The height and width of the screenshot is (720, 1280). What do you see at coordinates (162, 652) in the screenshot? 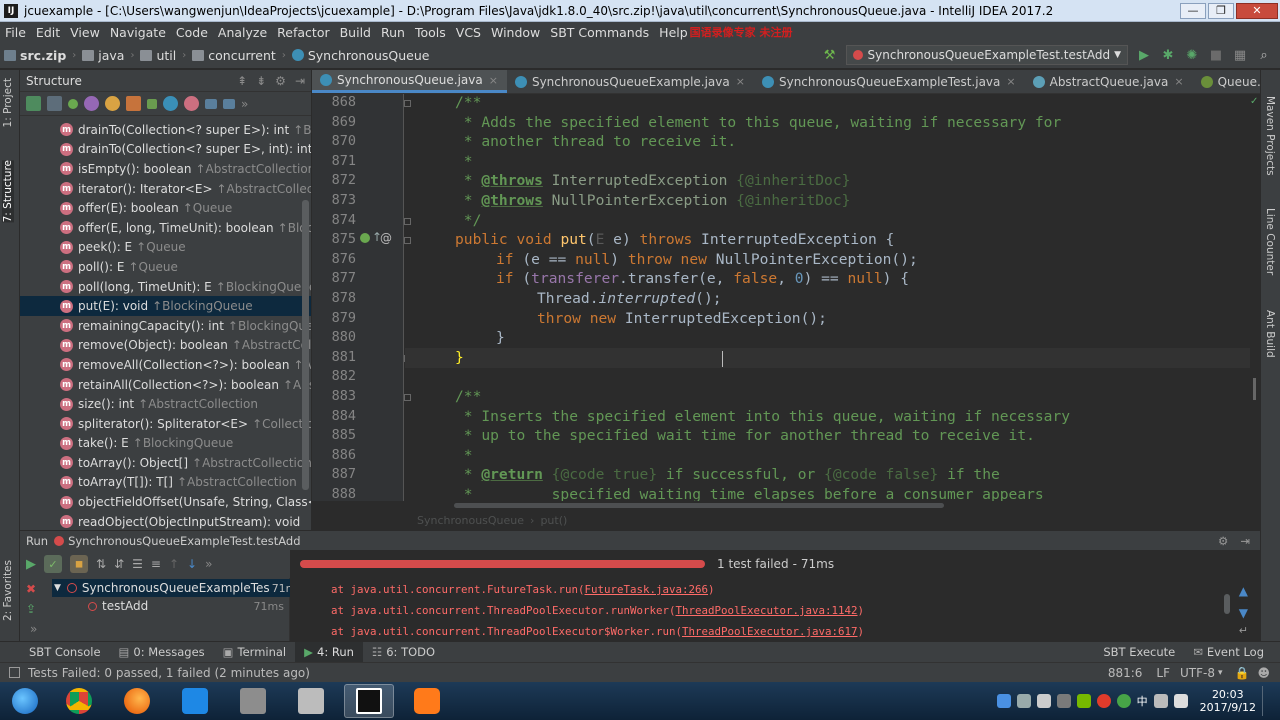
I see `tool-tab-messages: ▤ 0: Messages` at bounding box center [162, 652].